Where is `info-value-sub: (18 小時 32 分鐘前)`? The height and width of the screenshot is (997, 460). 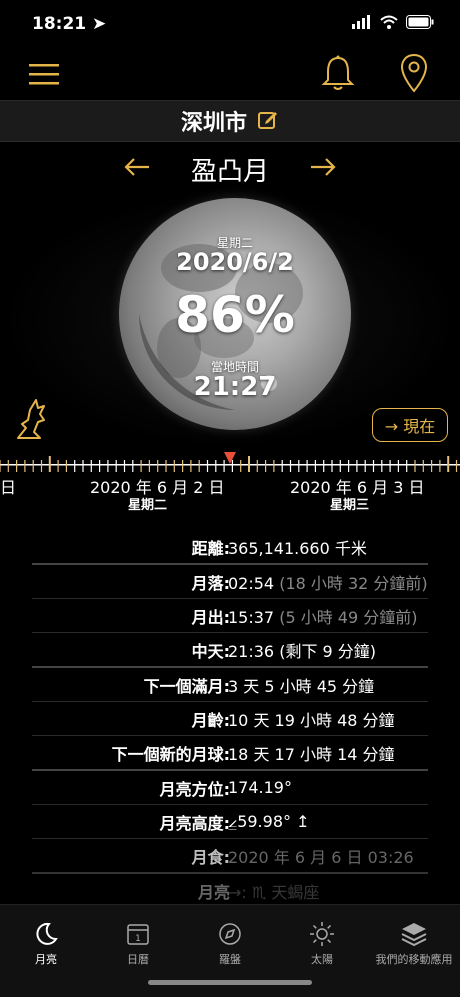 info-value-sub: (18 小時 32 分鐘前) is located at coordinates (353, 583).